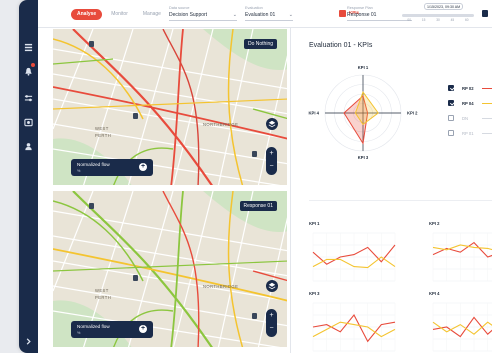 The width and height of the screenshot is (492, 353). What do you see at coordinates (33, 65) in the screenshot?
I see `notification-dot` at bounding box center [33, 65].